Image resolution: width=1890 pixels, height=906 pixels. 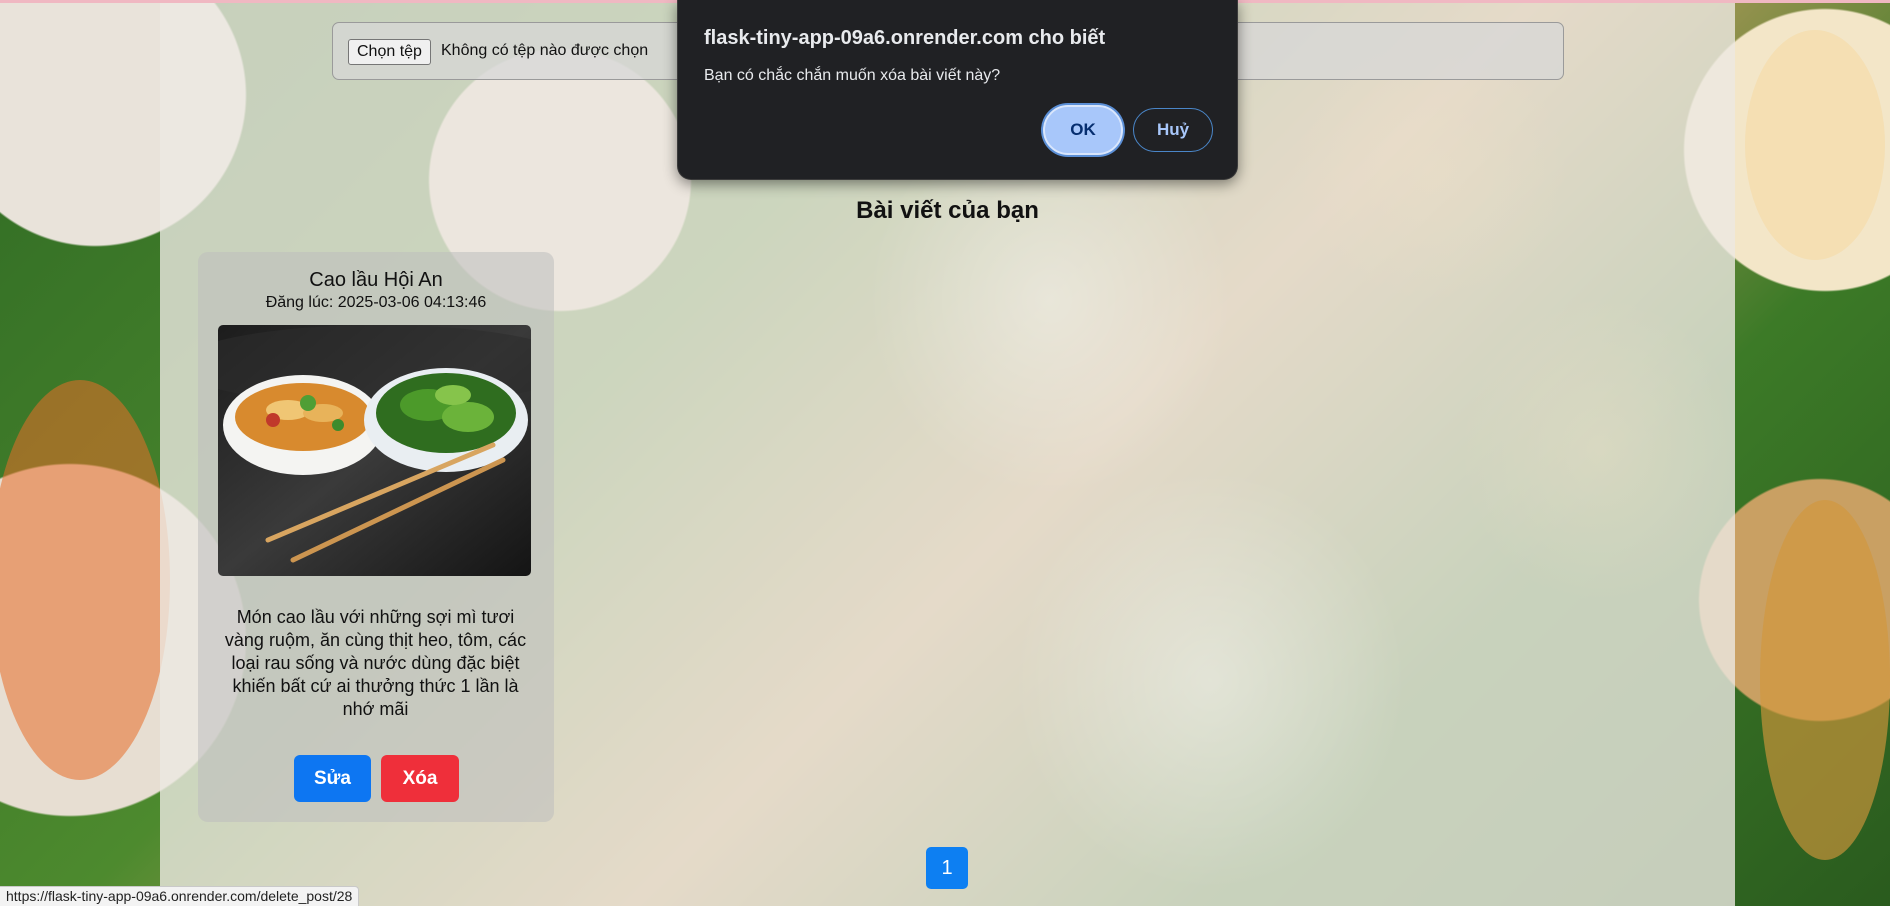 I want to click on post-title: Cao lầu Hội An, so click(x=376, y=280).